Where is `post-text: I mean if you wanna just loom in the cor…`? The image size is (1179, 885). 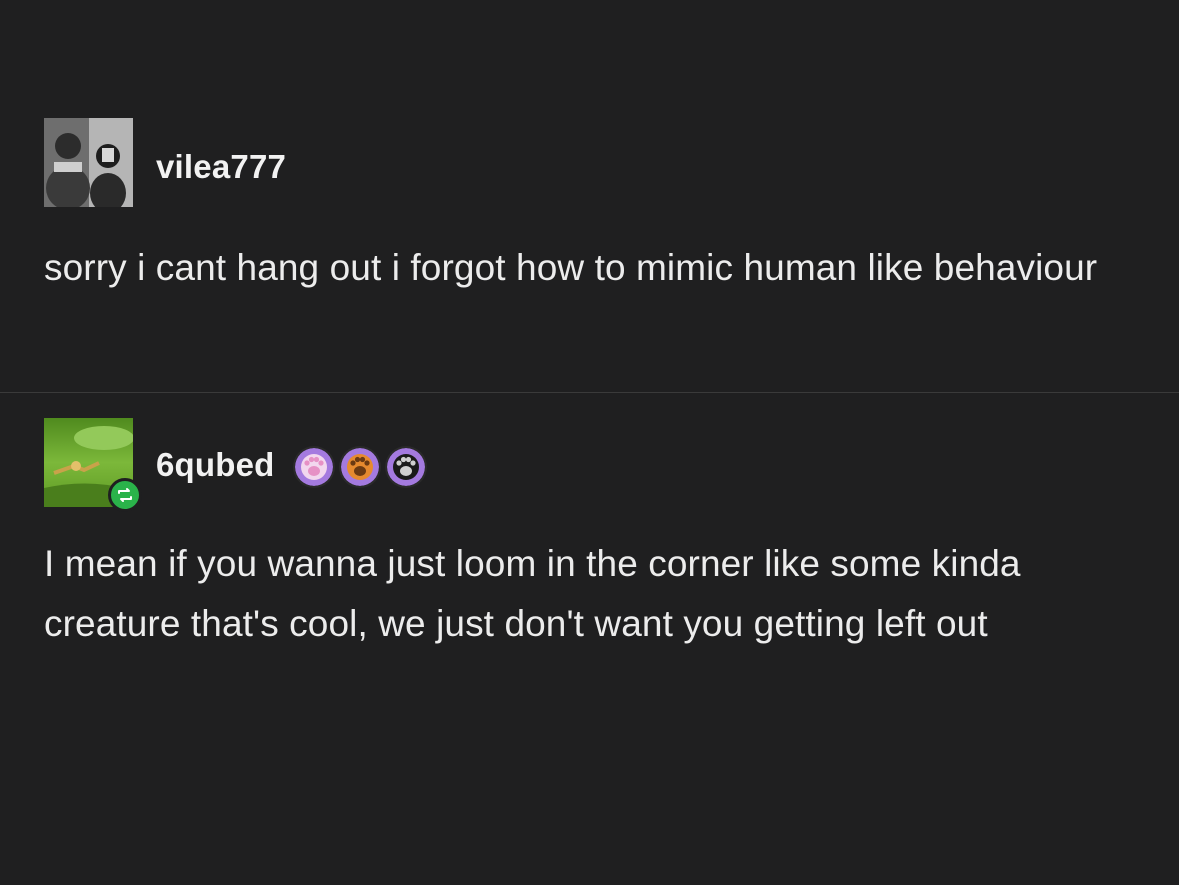 post-text: I mean if you wanna just loom in the cor… is located at coordinates (532, 593).